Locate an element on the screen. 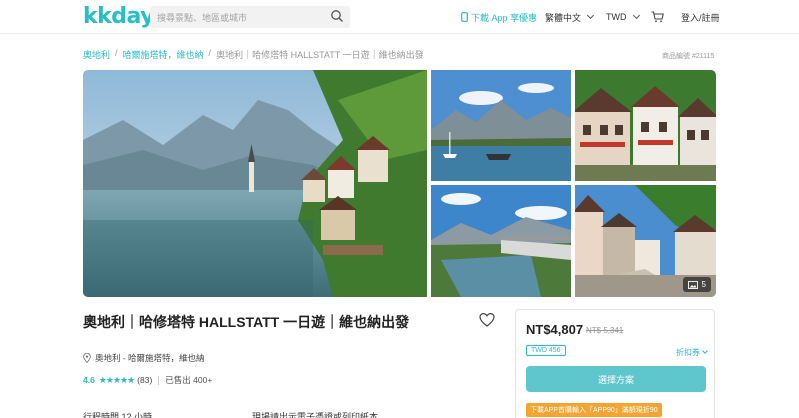 The height and width of the screenshot is (418, 799). language-selector: 繁體中文 is located at coordinates (570, 17).